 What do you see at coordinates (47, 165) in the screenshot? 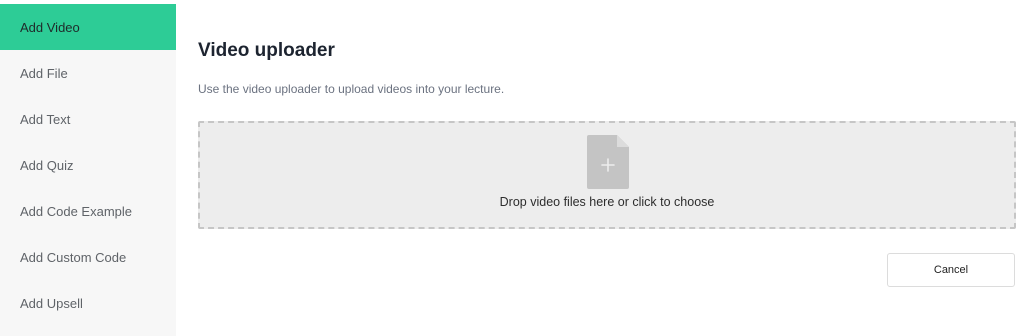
I see `sidebar-item-label: Add Quiz` at bounding box center [47, 165].